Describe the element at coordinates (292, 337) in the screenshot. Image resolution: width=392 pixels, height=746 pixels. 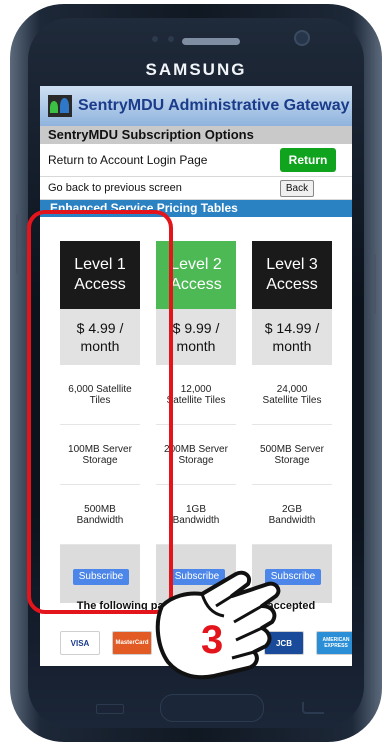
I see `plan-price: $ 14.99 / month` at that location.